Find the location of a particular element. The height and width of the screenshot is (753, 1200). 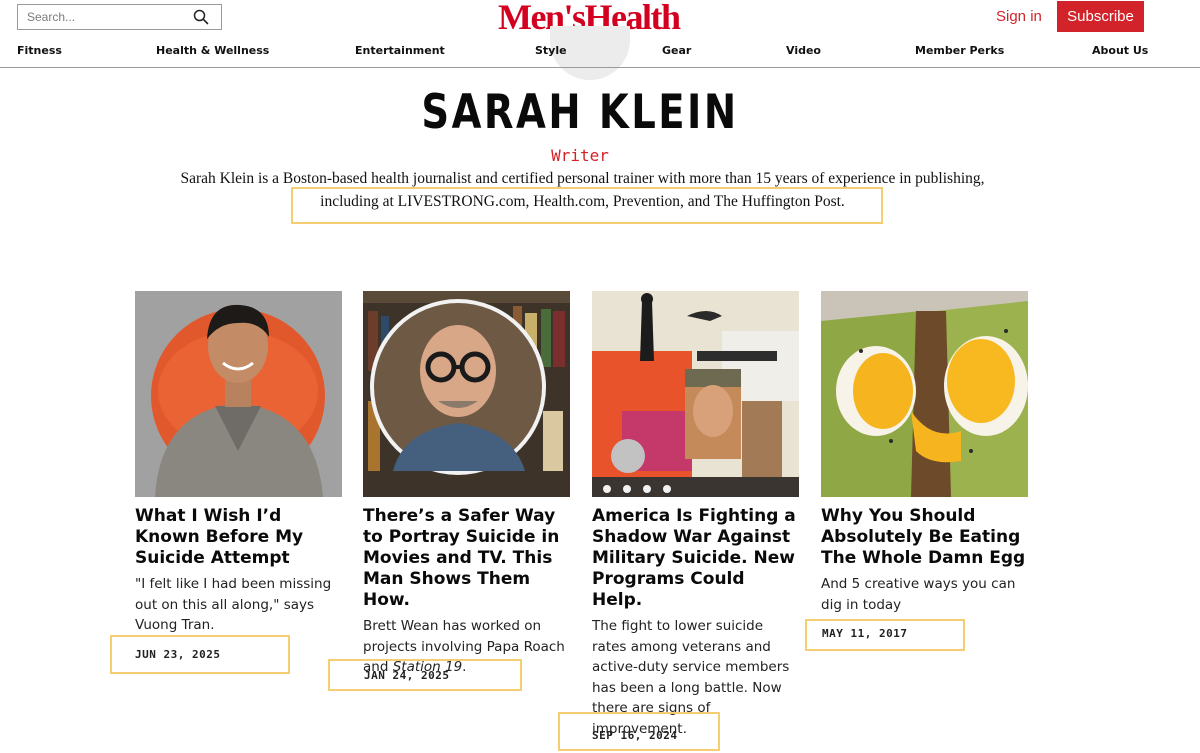

search-input is located at coordinates (107, 17).